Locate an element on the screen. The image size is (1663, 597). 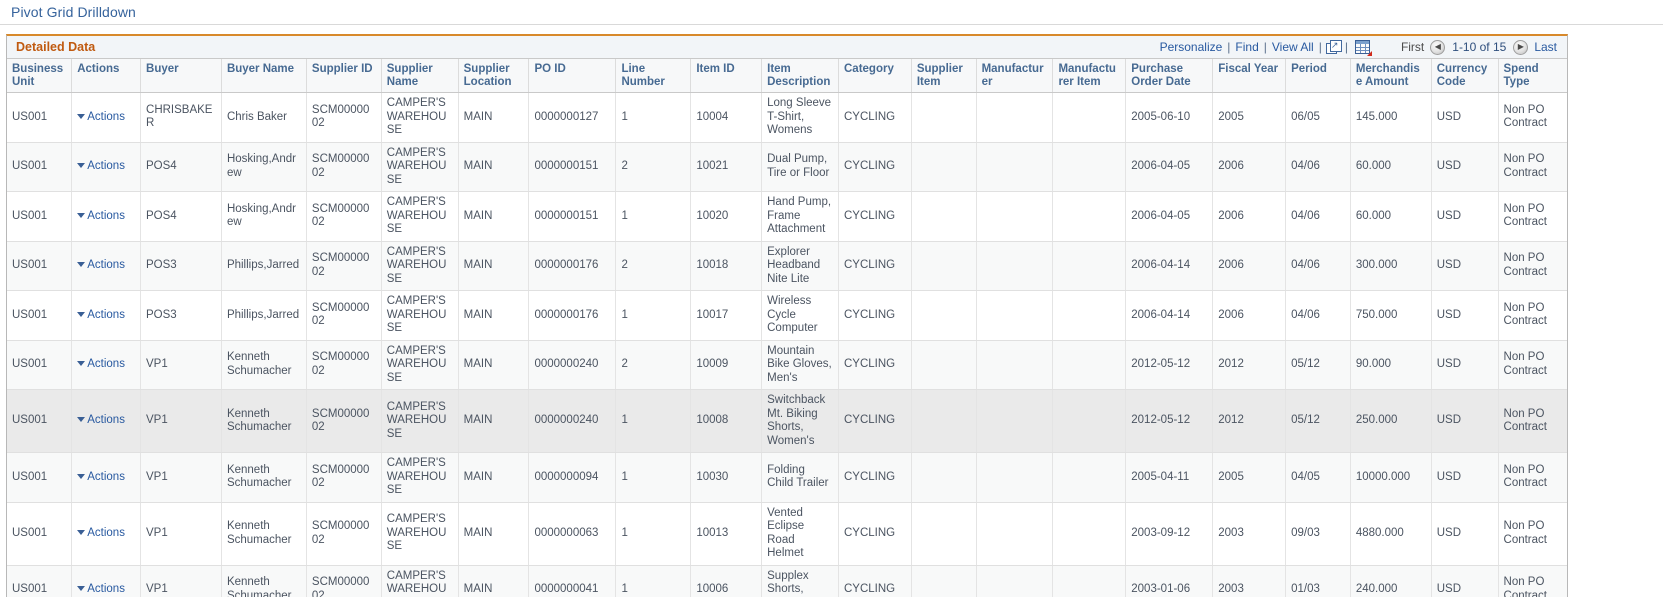
cell-buyer: POS4 is located at coordinates (181, 167).